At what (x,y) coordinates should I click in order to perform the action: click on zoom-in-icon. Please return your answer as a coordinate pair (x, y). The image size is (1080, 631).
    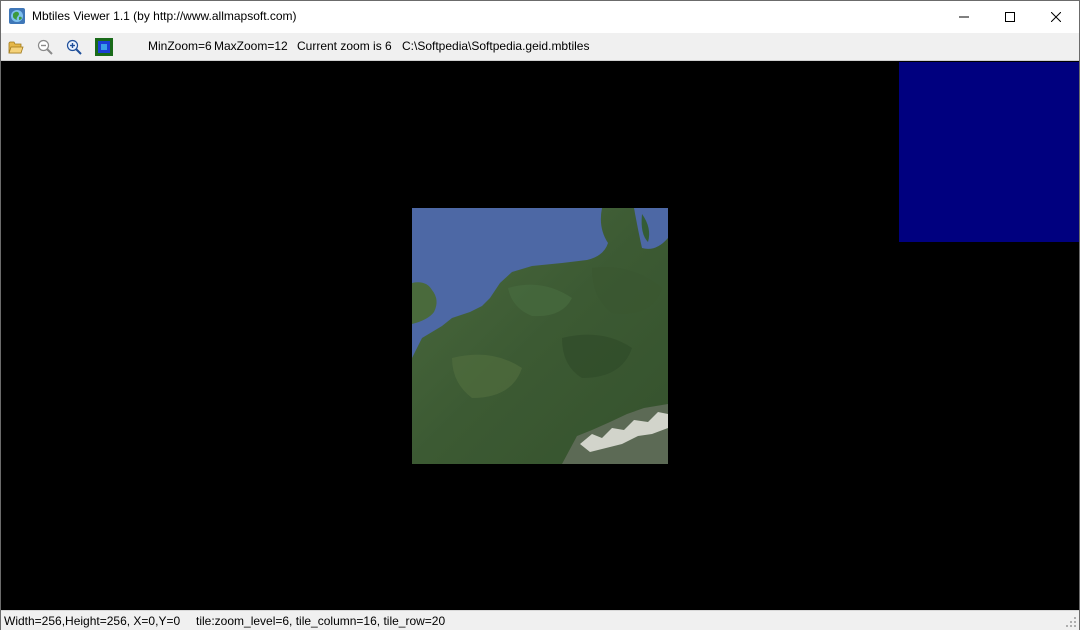
    Looking at the image, I should click on (74, 47).